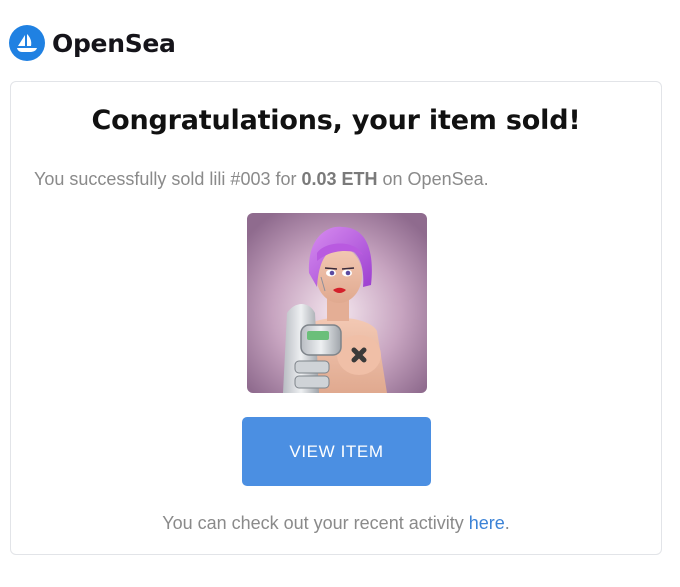 This screenshot has height=587, width=680. What do you see at coordinates (336, 451) in the screenshot?
I see `view-item-button: VIEW ITEM` at bounding box center [336, 451].